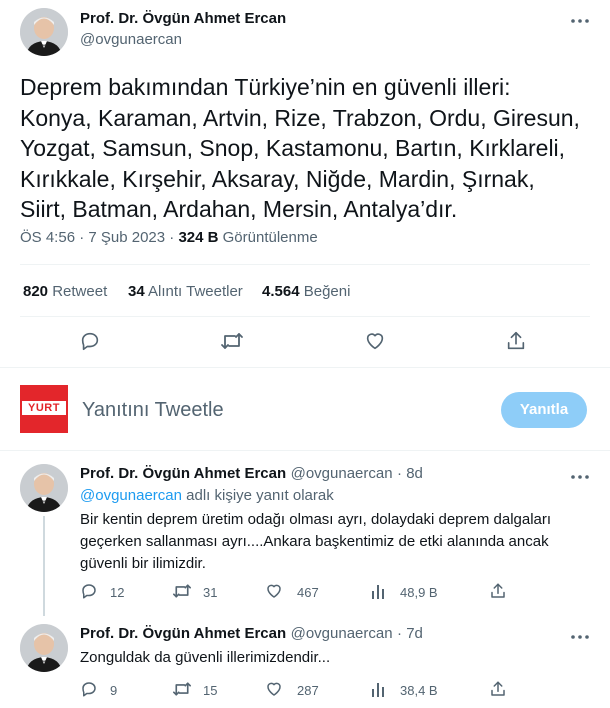 The width and height of the screenshot is (610, 708). I want to click on replying-to: @ovgunaercan adlı kişiye yanıt olarak, so click(207, 495).